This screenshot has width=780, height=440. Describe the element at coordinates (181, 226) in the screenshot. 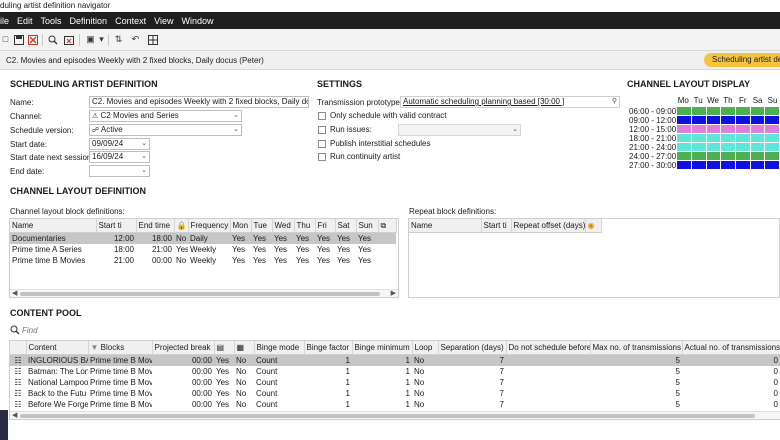

I see `col-lock: 🔒` at that location.